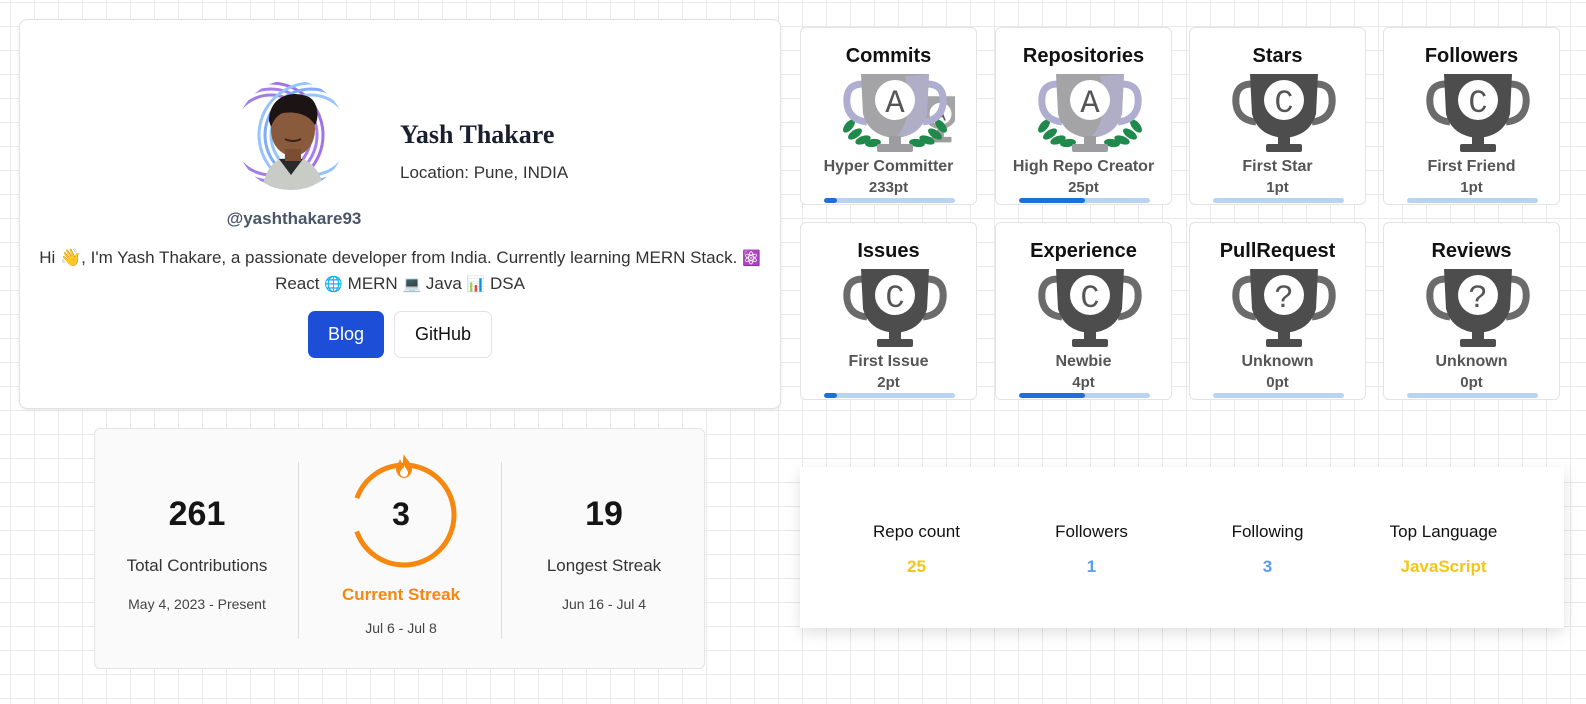  What do you see at coordinates (1277, 56) in the screenshot?
I see `trophy-category: Stars` at bounding box center [1277, 56].